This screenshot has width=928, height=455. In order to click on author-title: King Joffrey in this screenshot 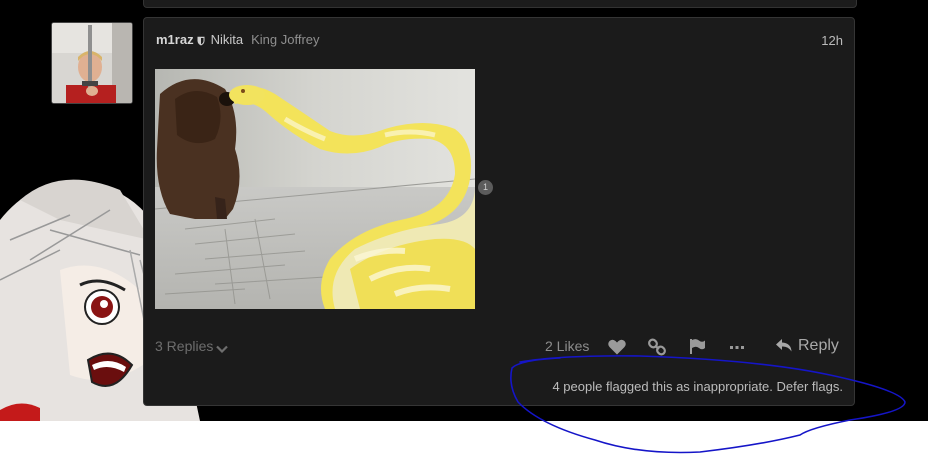, I will do `click(285, 39)`.